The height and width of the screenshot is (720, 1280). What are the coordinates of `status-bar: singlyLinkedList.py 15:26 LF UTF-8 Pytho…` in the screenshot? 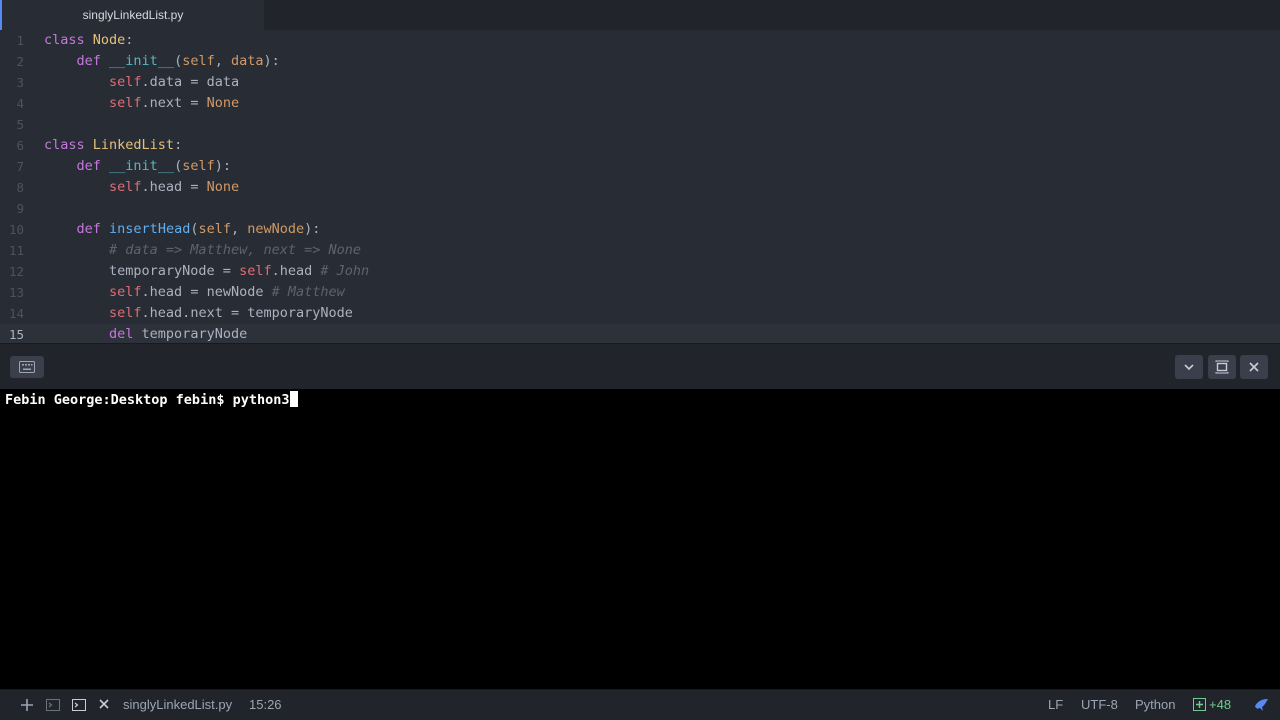 It's located at (640, 704).